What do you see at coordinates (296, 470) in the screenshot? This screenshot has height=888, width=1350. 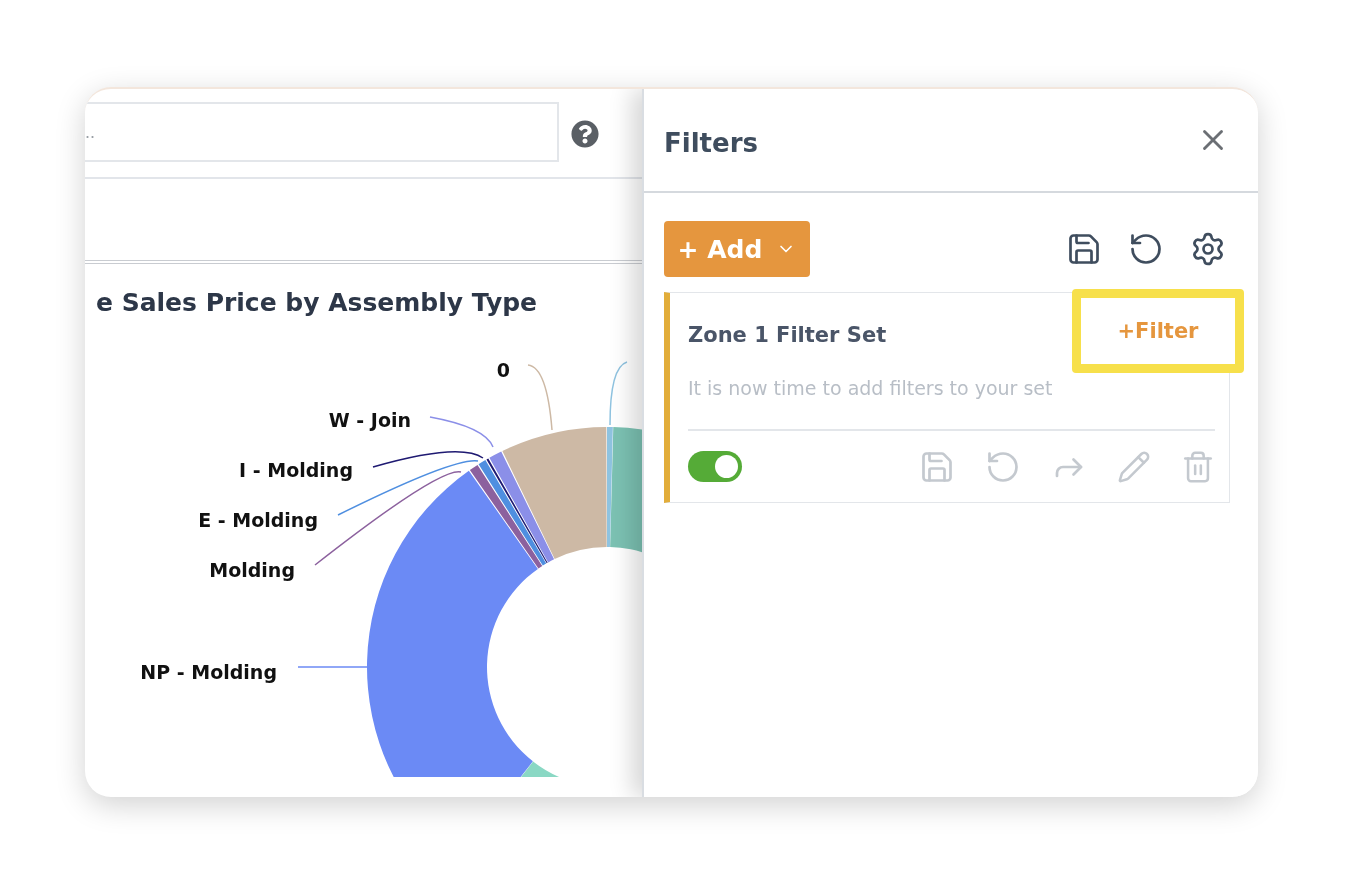 I see `chart-label: I - Molding` at bounding box center [296, 470].